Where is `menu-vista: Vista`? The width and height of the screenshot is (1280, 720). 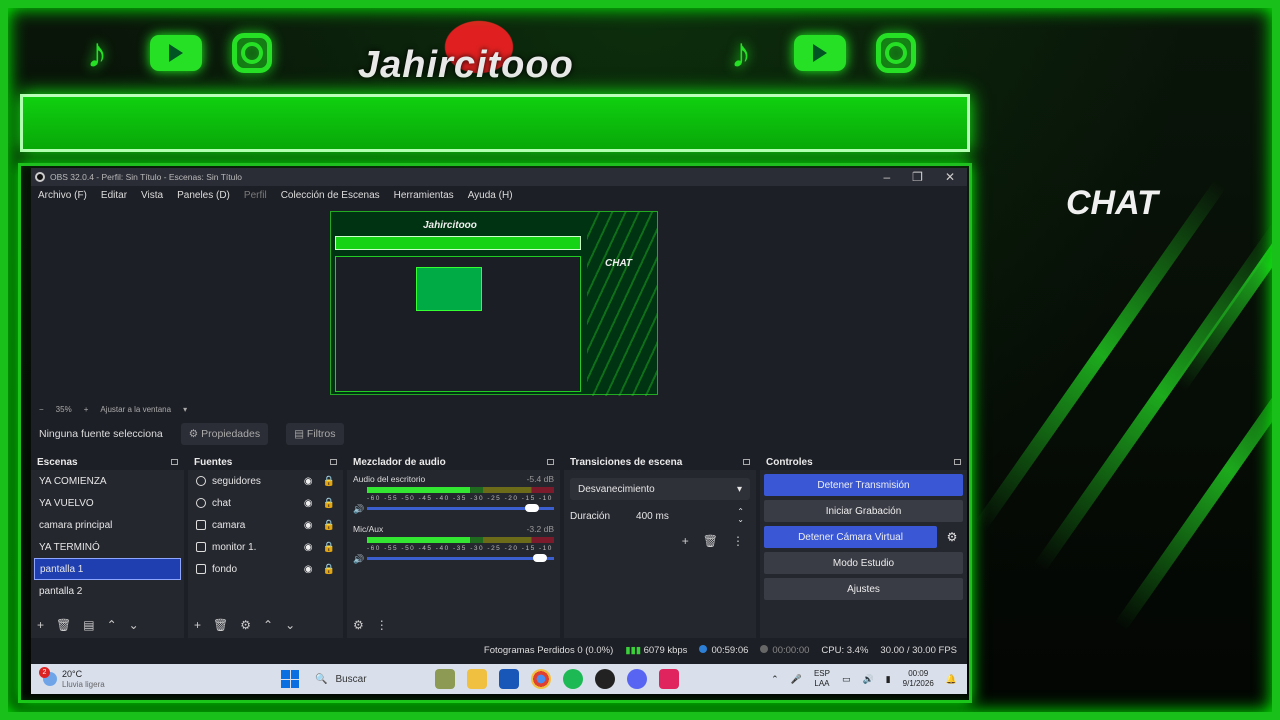
menu-vista: Vista is located at coordinates (152, 195).